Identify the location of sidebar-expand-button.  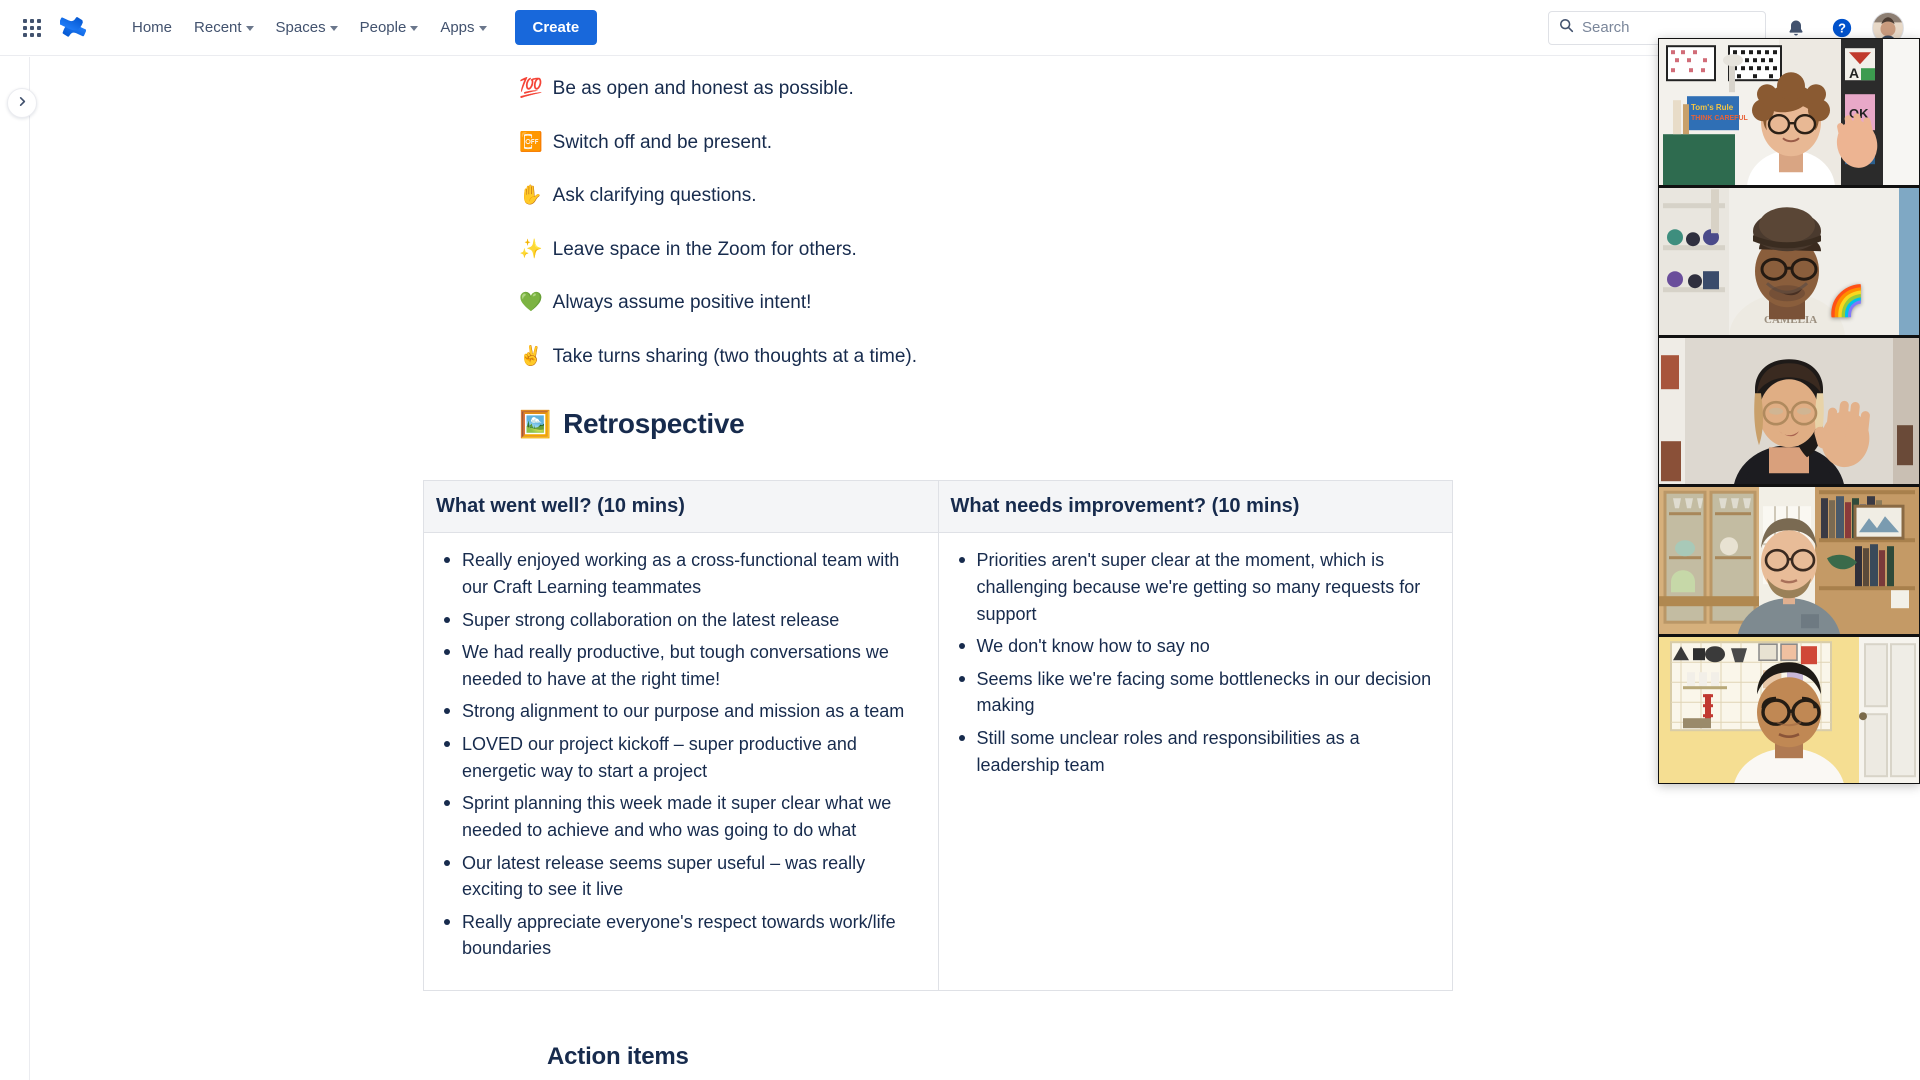
(22, 103).